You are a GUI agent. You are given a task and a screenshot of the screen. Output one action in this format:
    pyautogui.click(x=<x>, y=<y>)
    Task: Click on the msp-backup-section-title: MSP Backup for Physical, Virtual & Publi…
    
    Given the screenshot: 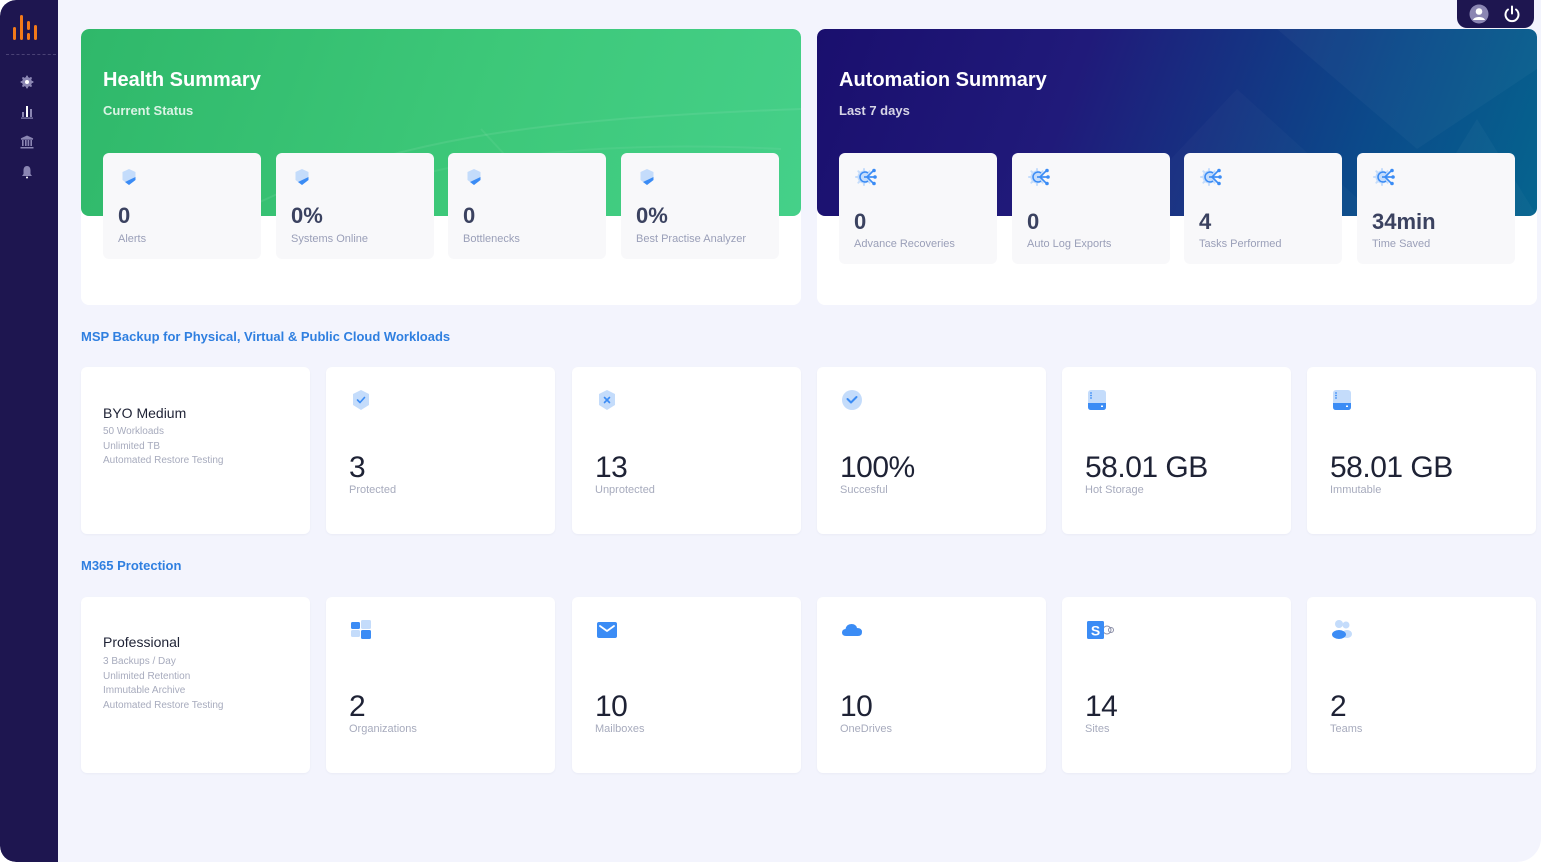 What is the action you would take?
    pyautogui.click(x=266, y=336)
    